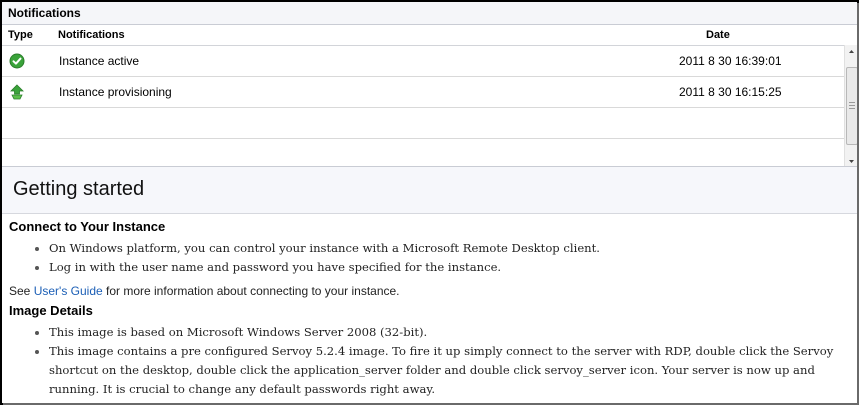  I want to click on notifications-column-header: Type Notifications Date, so click(423, 35).